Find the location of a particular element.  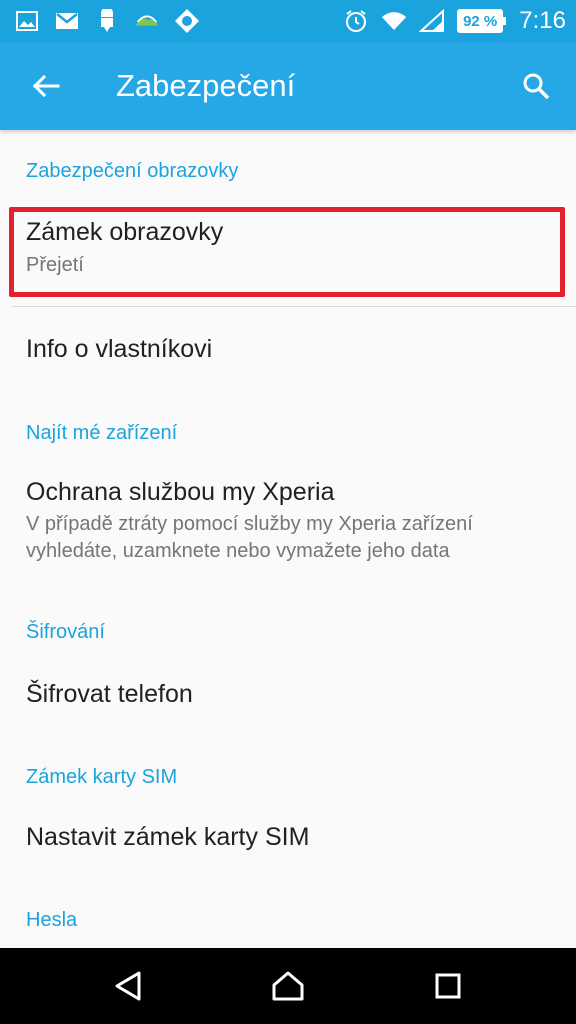

arrow-back-icon is located at coordinates (46, 86).